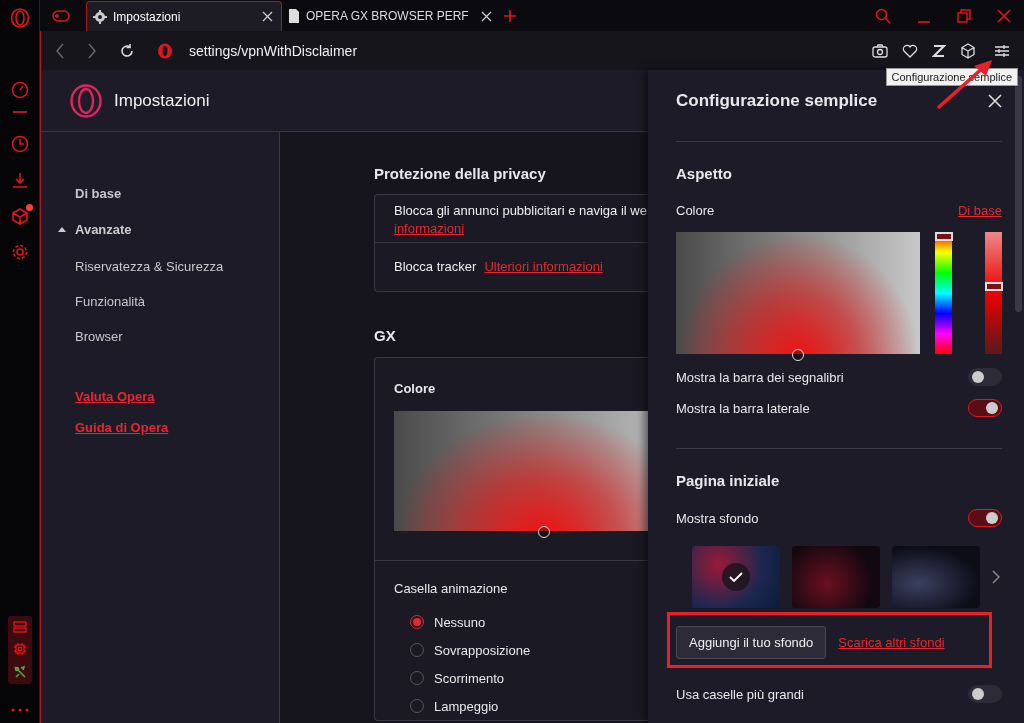 The height and width of the screenshot is (723, 1024). Describe the element at coordinates (149, 266) in the screenshot. I see `nav-item: Riservatezza & Sicurezza` at that location.